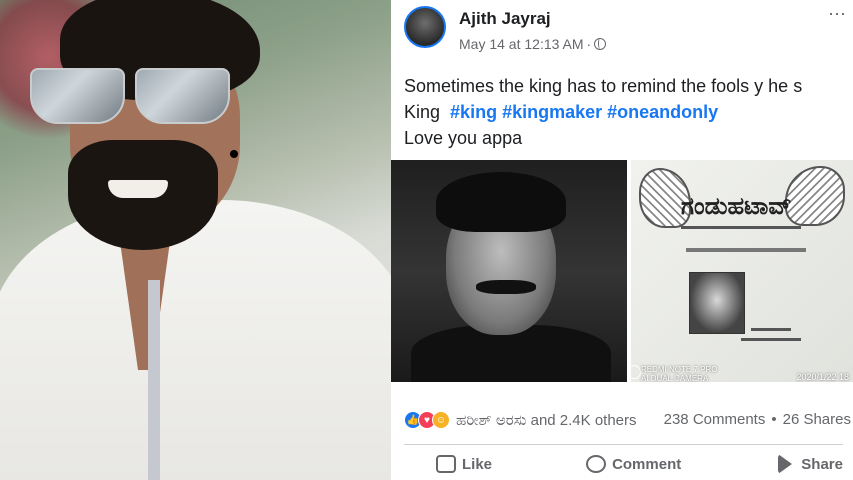  Describe the element at coordinates (441, 420) in the screenshot. I see `care-reaction-icon: ☺` at that location.